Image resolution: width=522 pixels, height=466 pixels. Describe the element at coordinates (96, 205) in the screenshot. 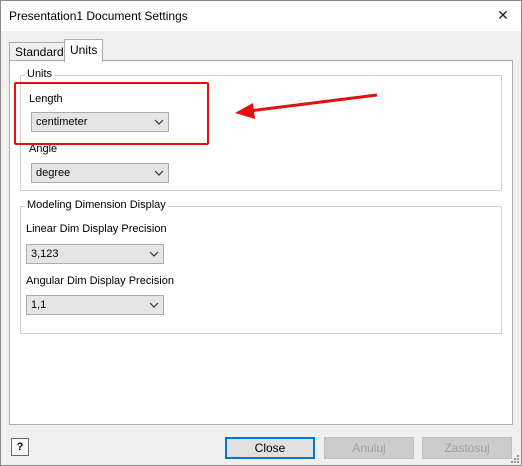

I see `modeling-group-label: Modeling Dimension Display` at that location.